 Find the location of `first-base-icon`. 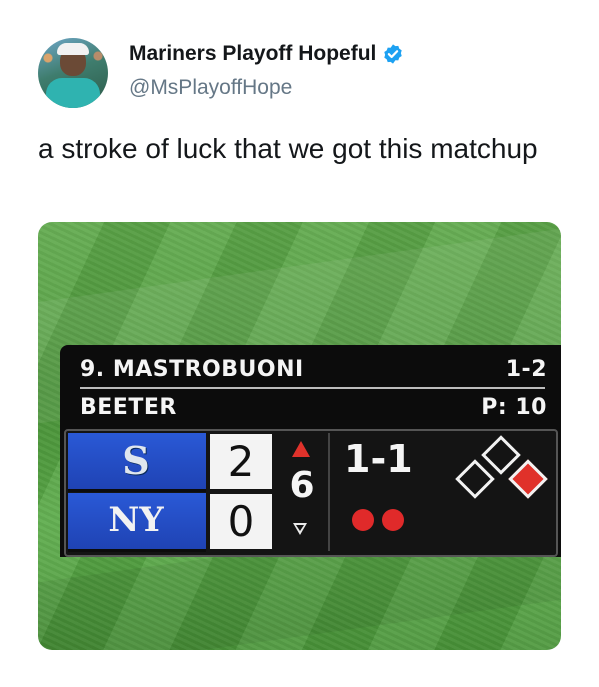

first-base-icon is located at coordinates (528, 479).